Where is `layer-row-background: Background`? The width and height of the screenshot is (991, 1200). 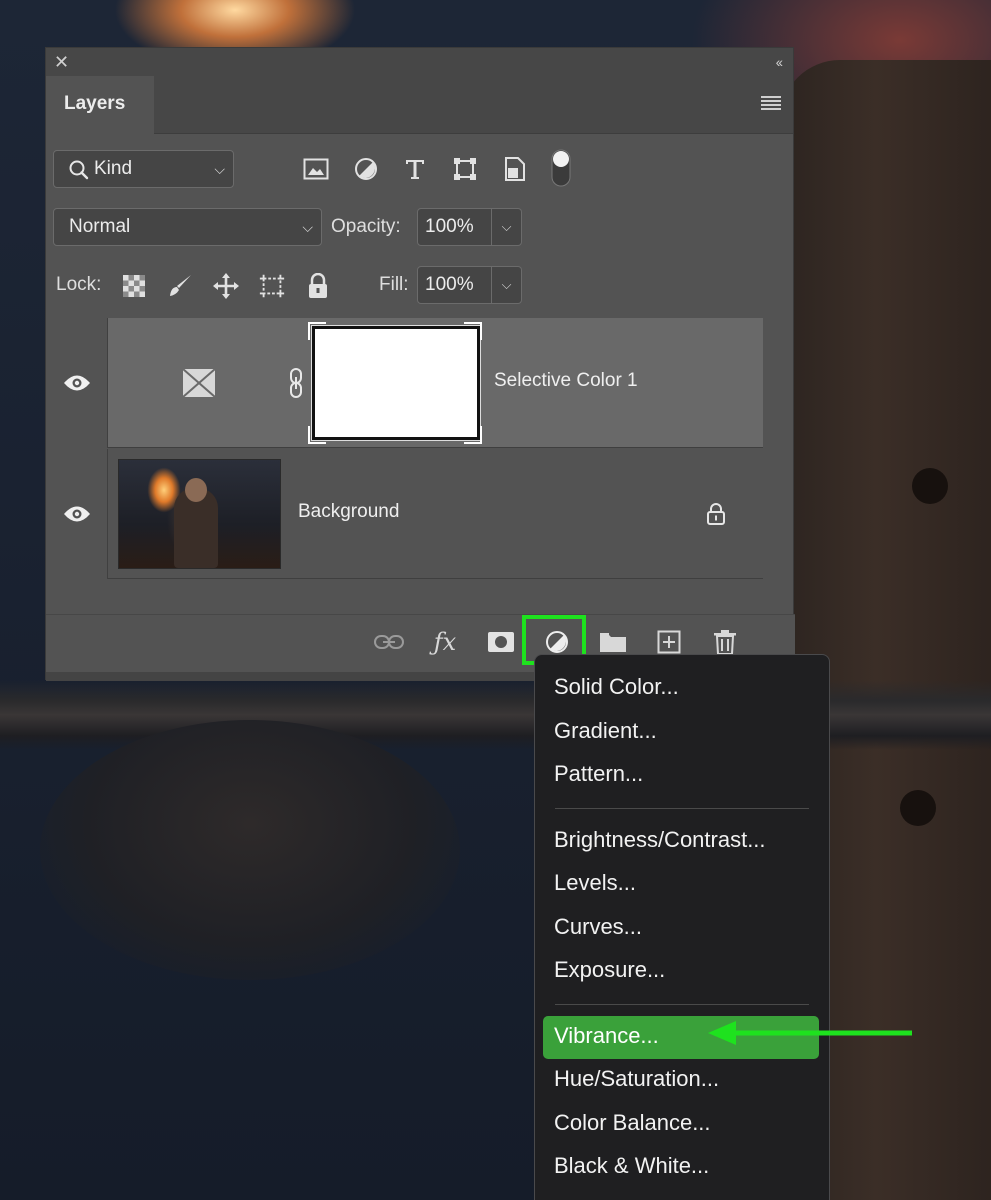 layer-row-background: Background is located at coordinates (404, 514).